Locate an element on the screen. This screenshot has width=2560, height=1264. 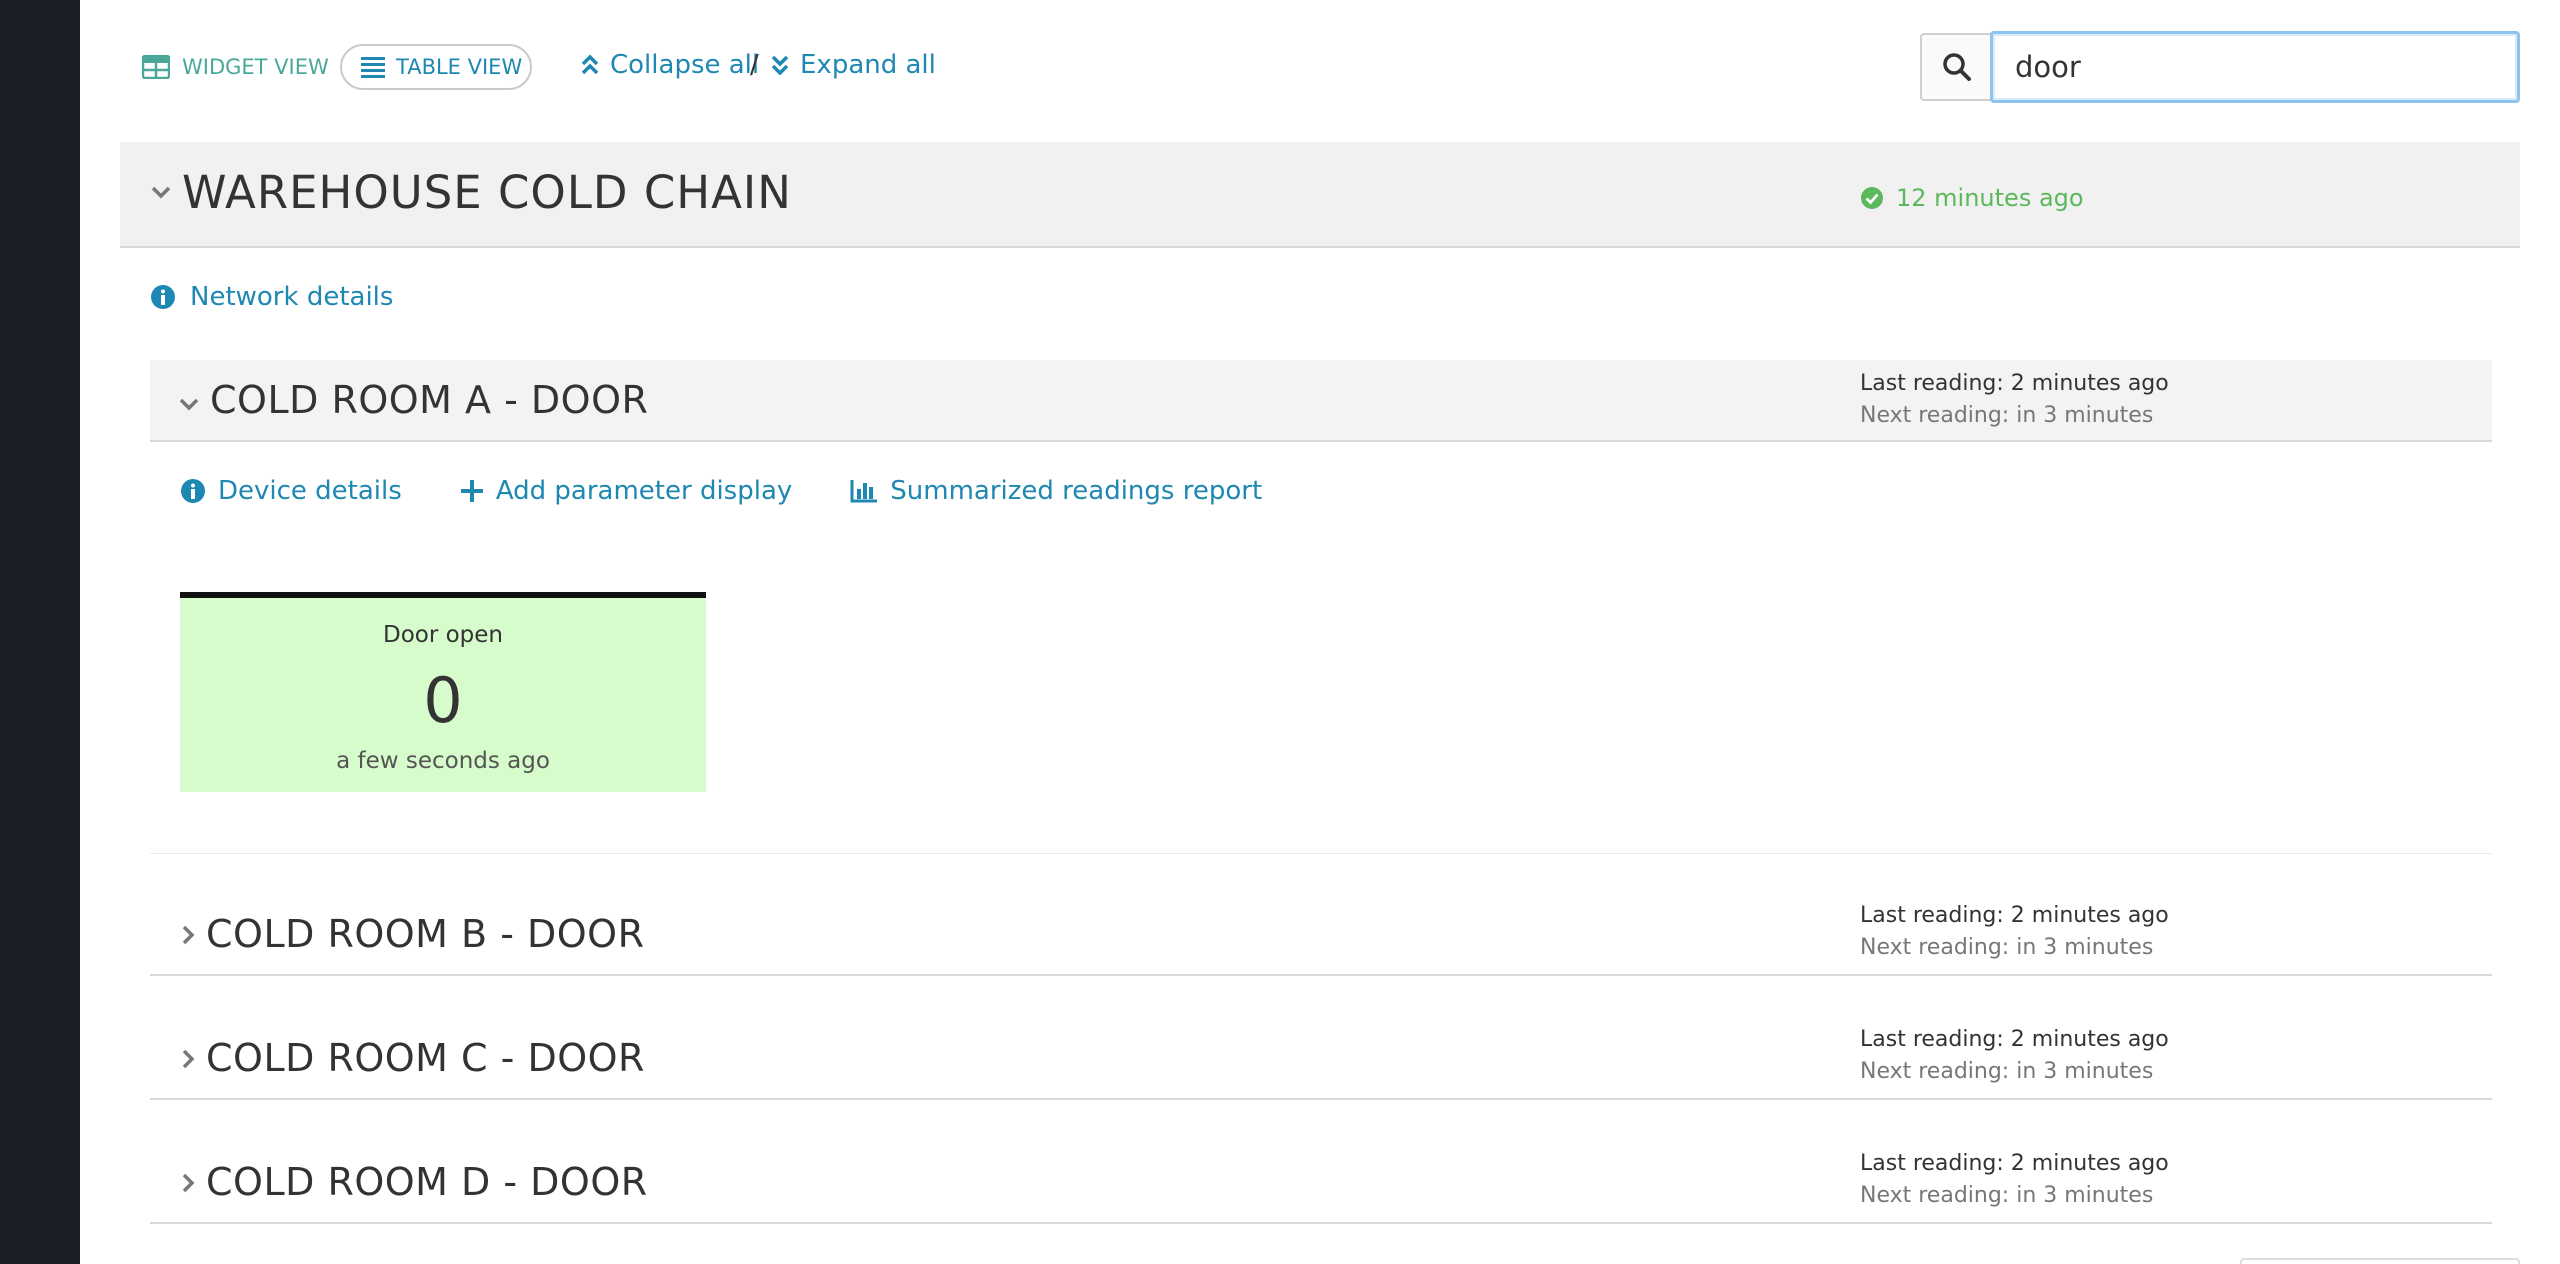
footer-button-edge is located at coordinates (2380, 1261).